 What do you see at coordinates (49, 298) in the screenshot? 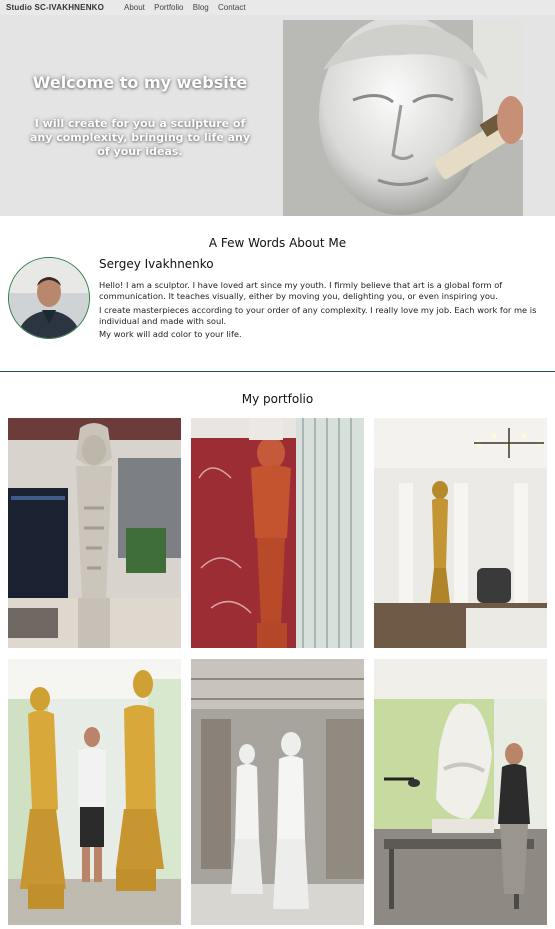
I see `avatar` at bounding box center [49, 298].